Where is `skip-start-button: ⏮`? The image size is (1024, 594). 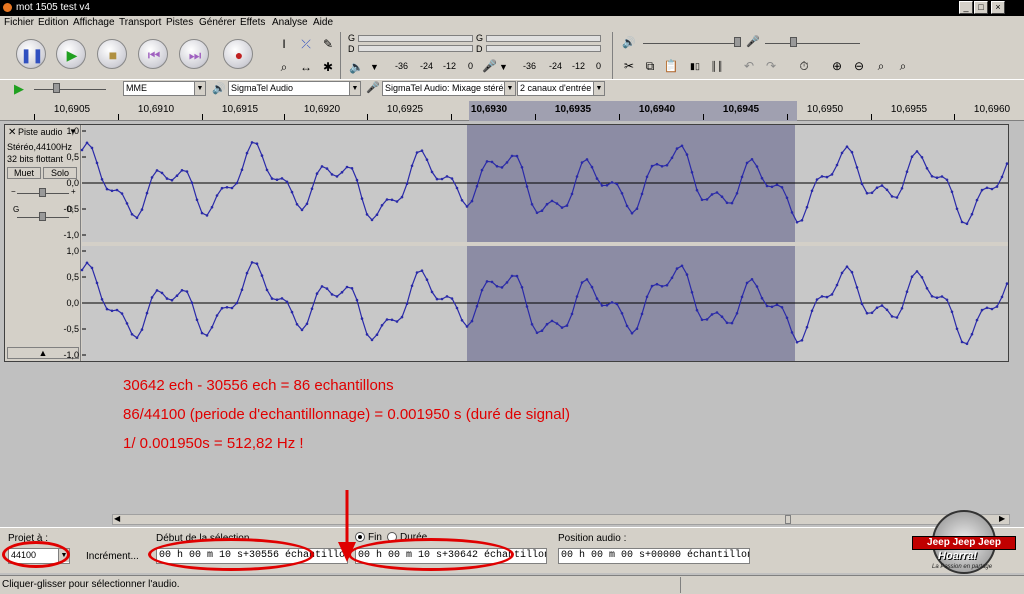
skip-start-button: ⏮ is located at coordinates (153, 54).